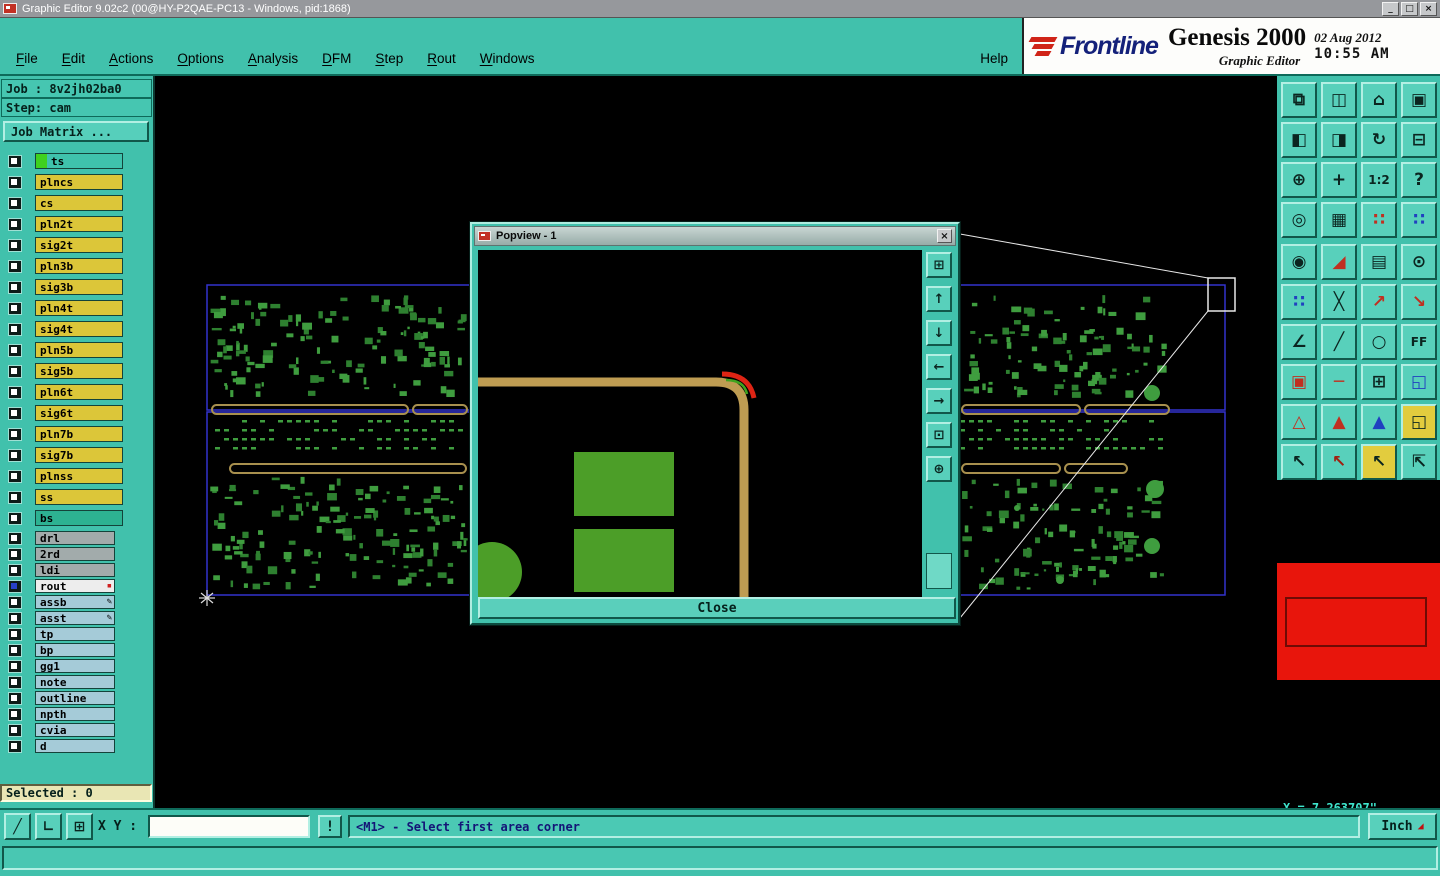 This screenshot has height=876, width=1440. I want to click on layer-label-sig7b: sig7b, so click(79, 455).